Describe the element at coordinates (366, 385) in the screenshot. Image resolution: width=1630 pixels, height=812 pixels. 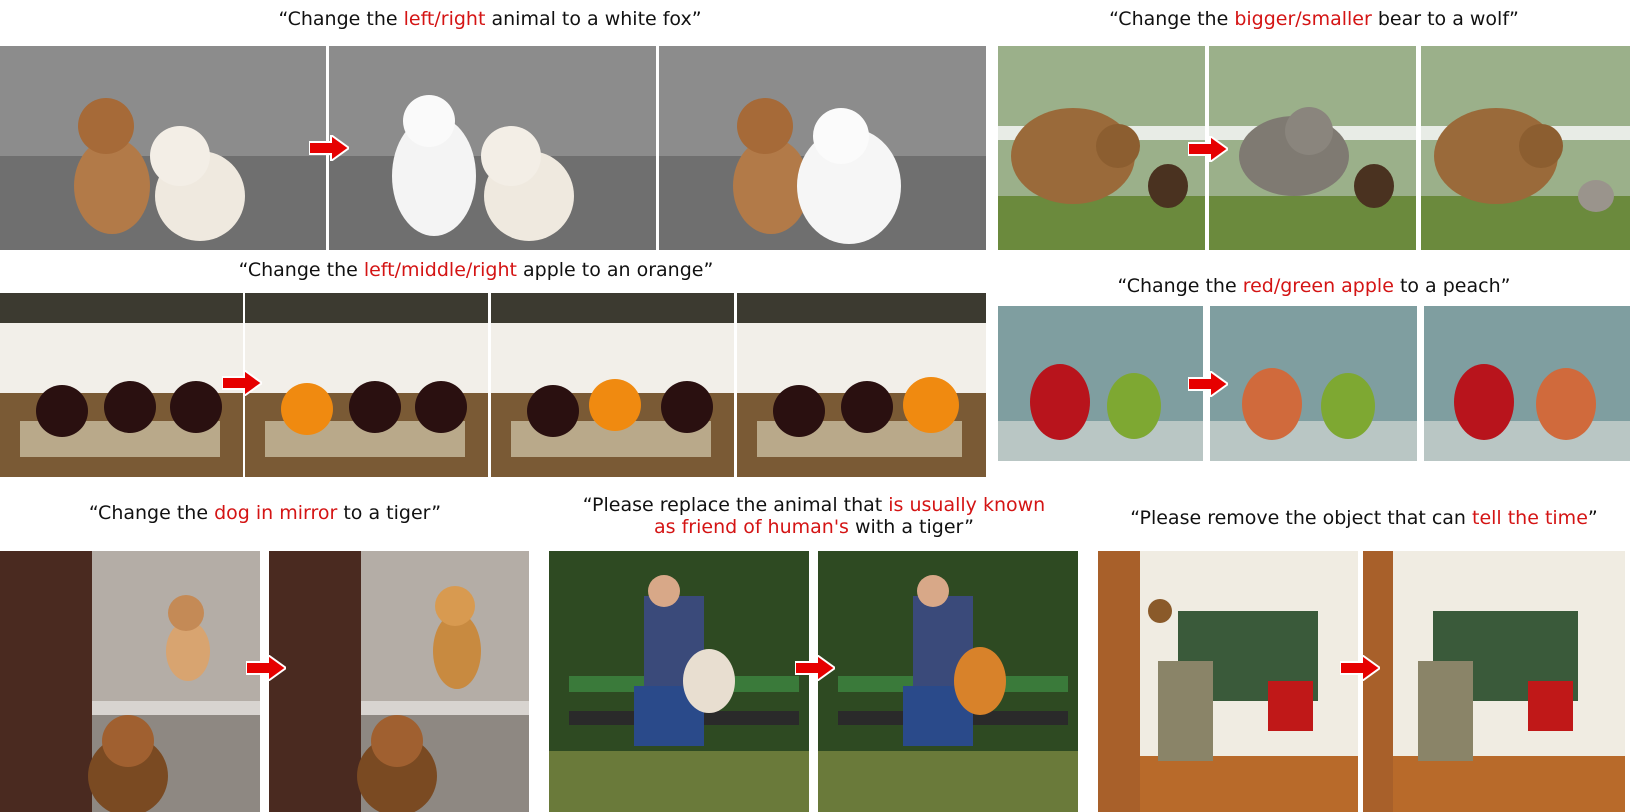
I see `photo-orange-left` at that location.